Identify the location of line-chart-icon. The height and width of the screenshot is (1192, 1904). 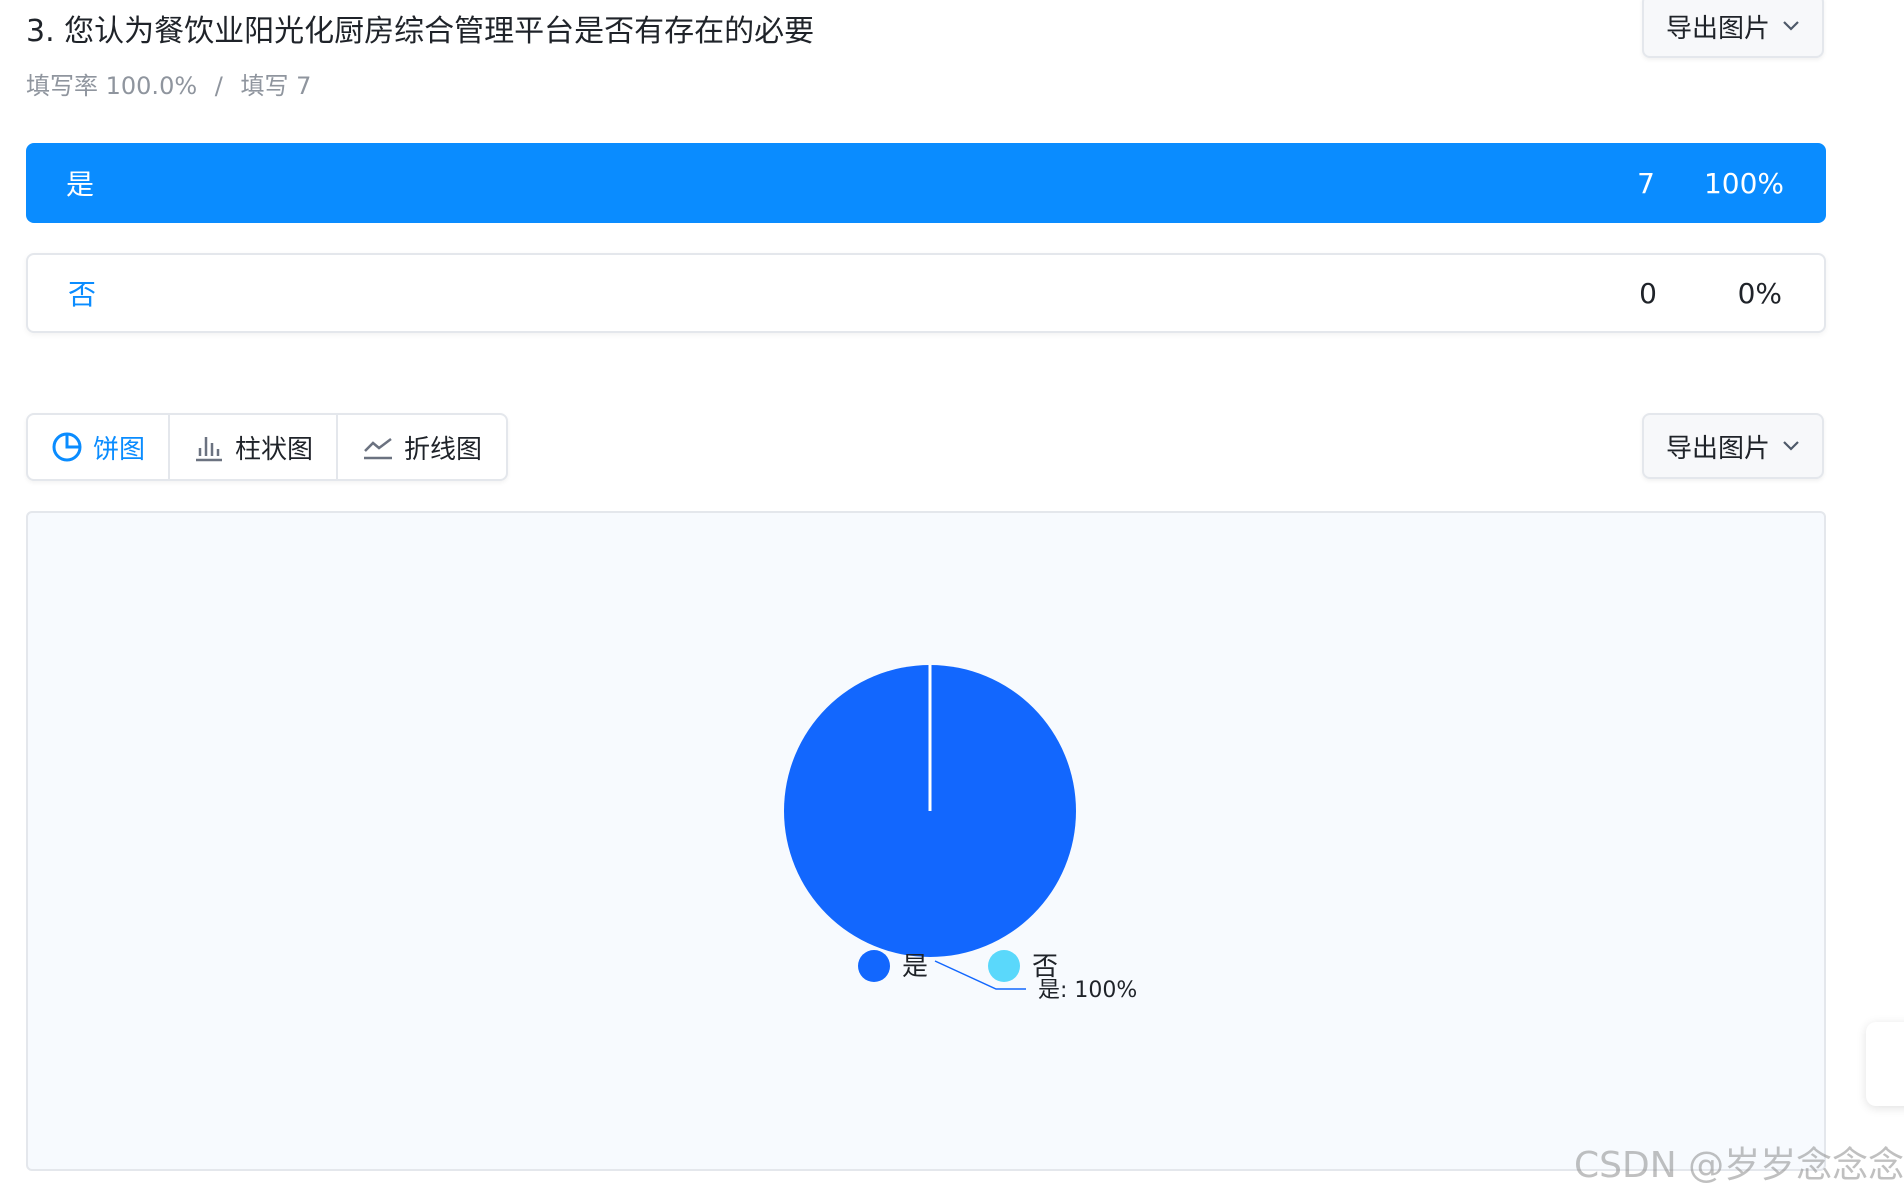
(378, 447).